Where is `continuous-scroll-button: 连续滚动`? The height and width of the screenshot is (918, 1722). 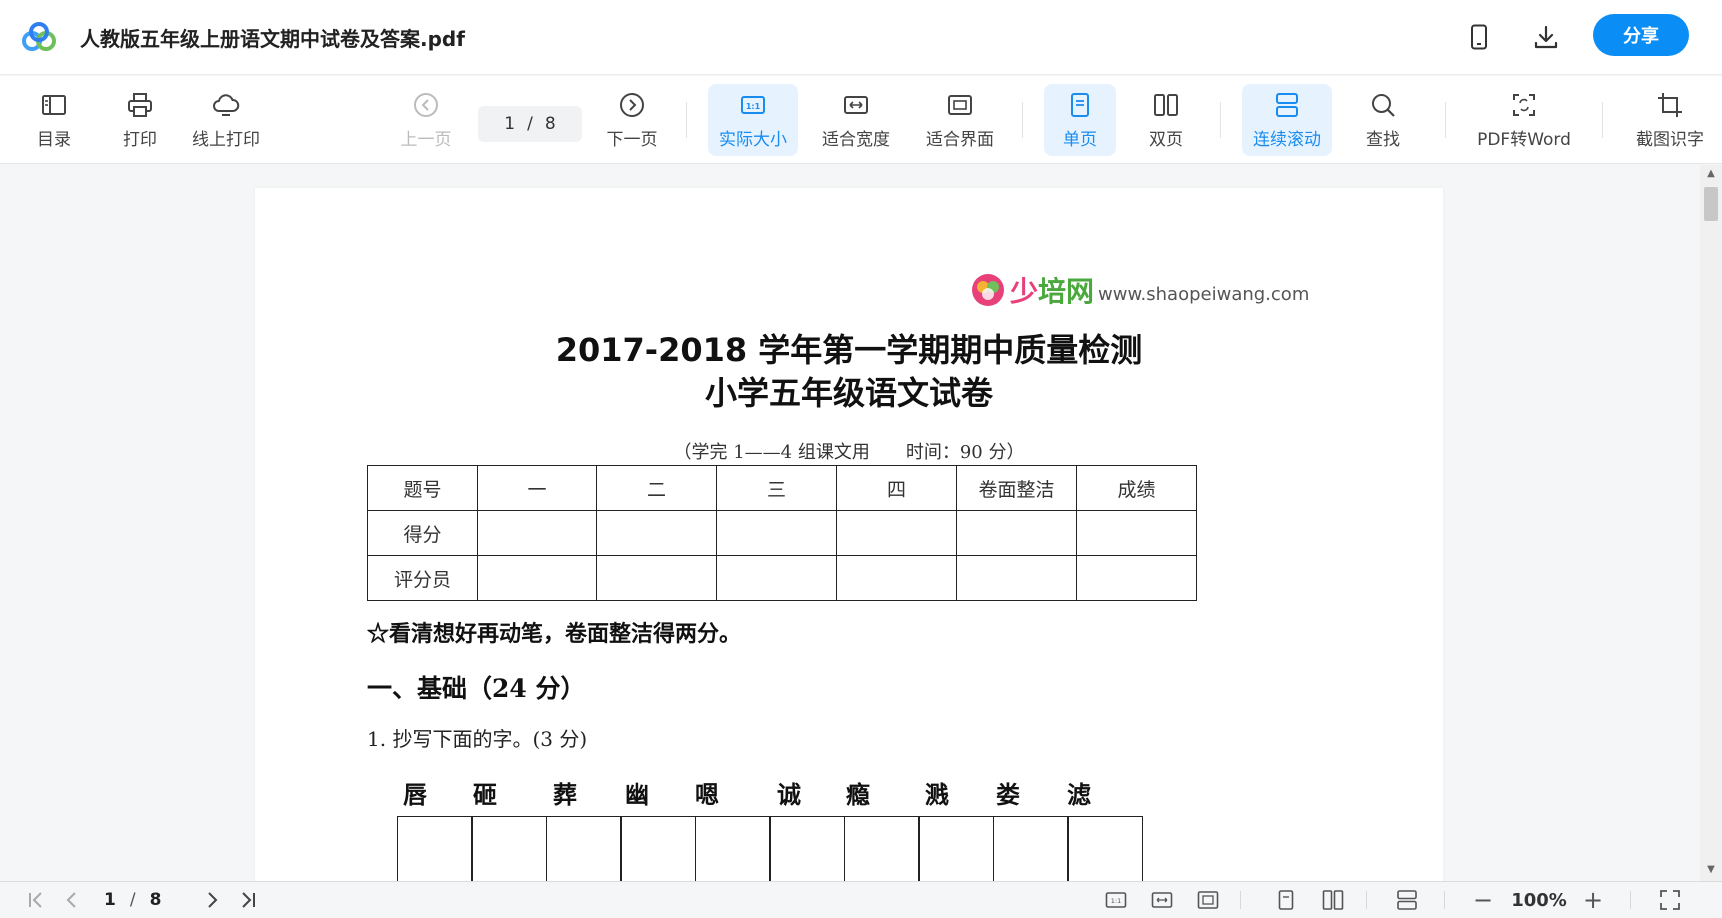
continuous-scroll-button: 连续滚动 is located at coordinates (1287, 120).